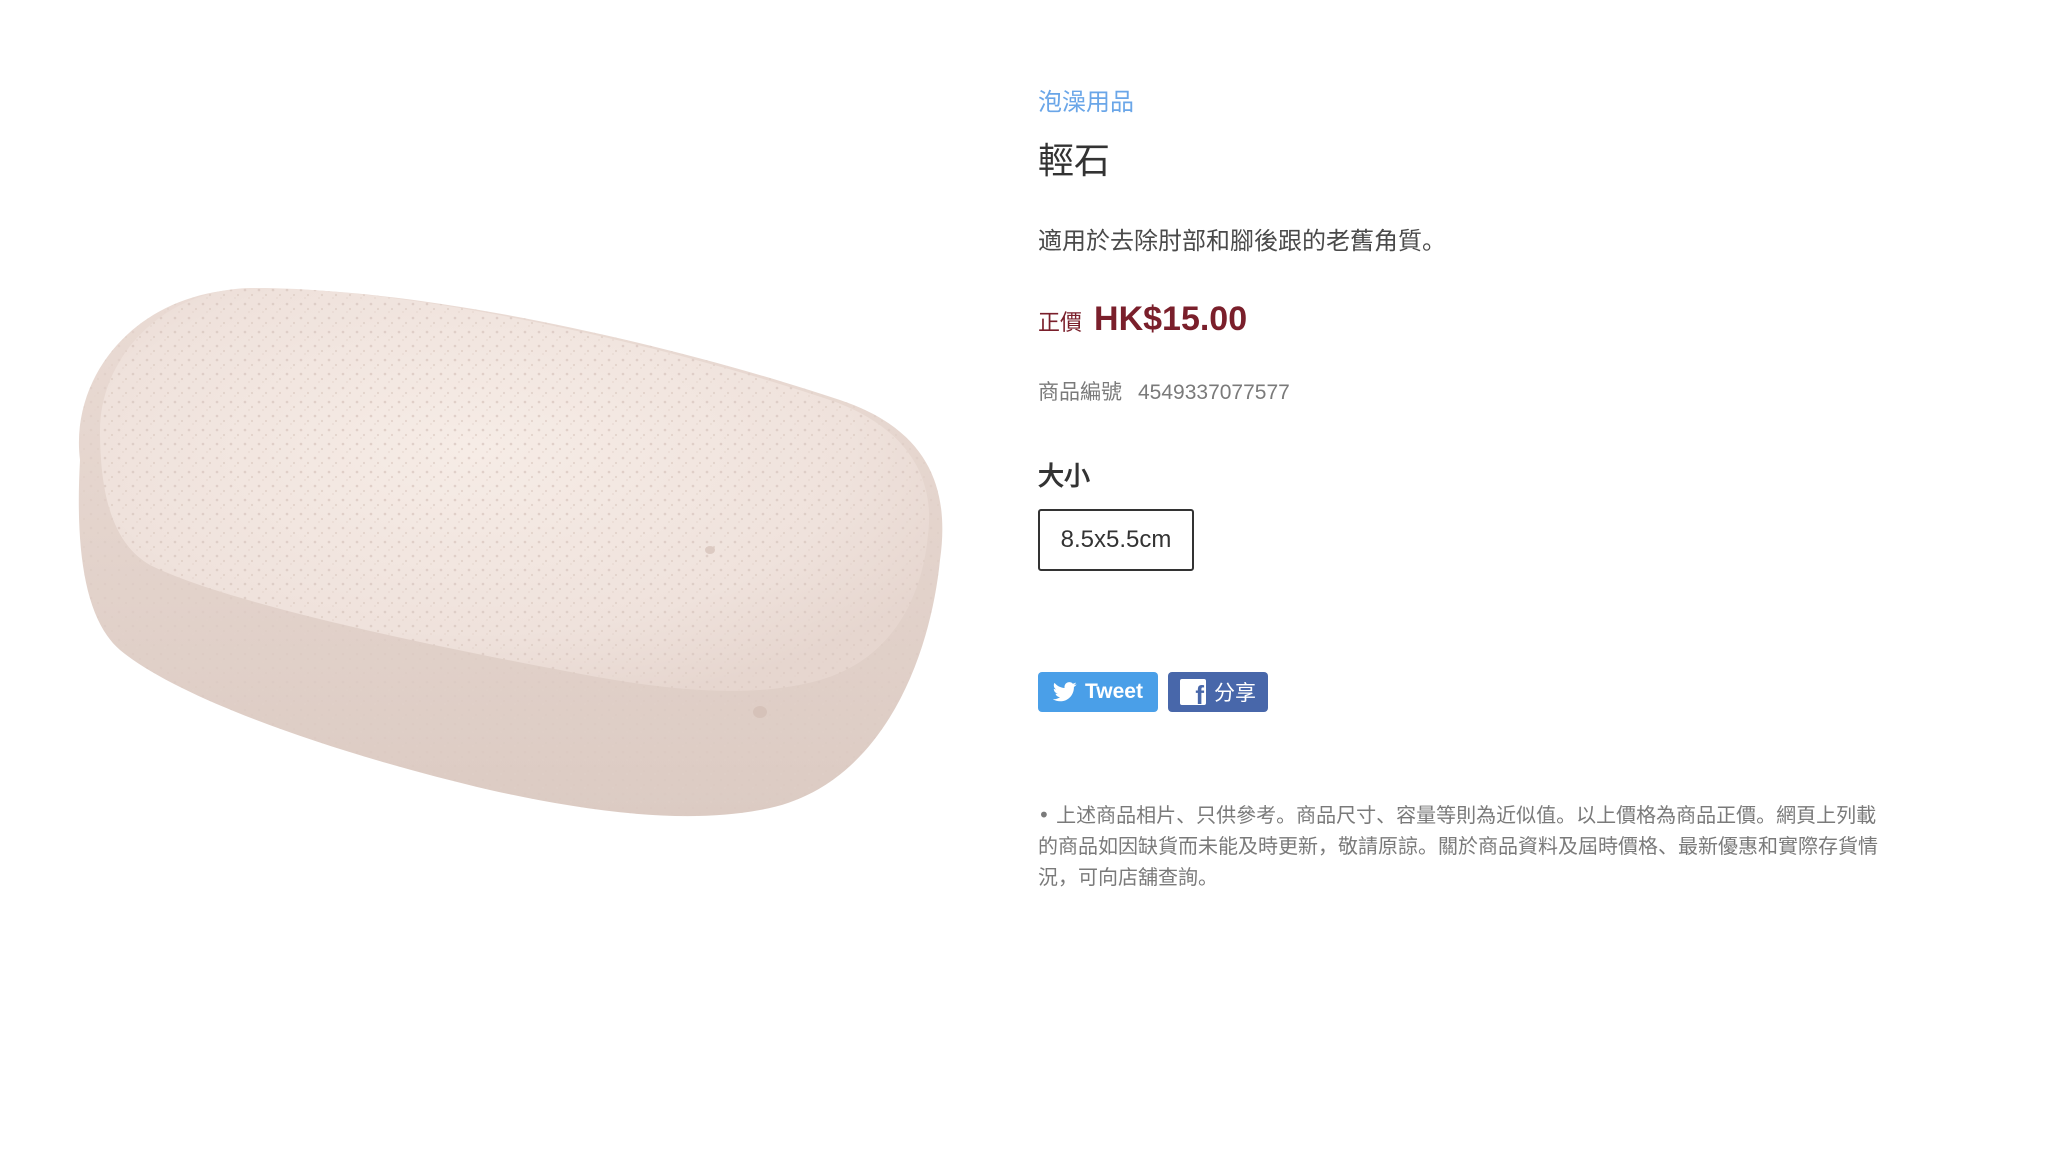  What do you see at coordinates (1171, 319) in the screenshot?
I see `price-value: HK$15.00` at bounding box center [1171, 319].